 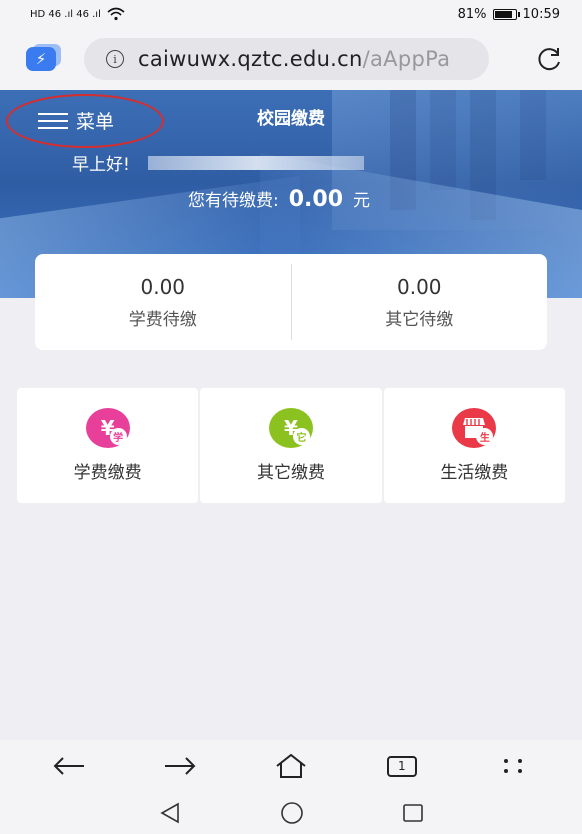 I want to click on forward-arrow-icon, so click(x=180, y=766).